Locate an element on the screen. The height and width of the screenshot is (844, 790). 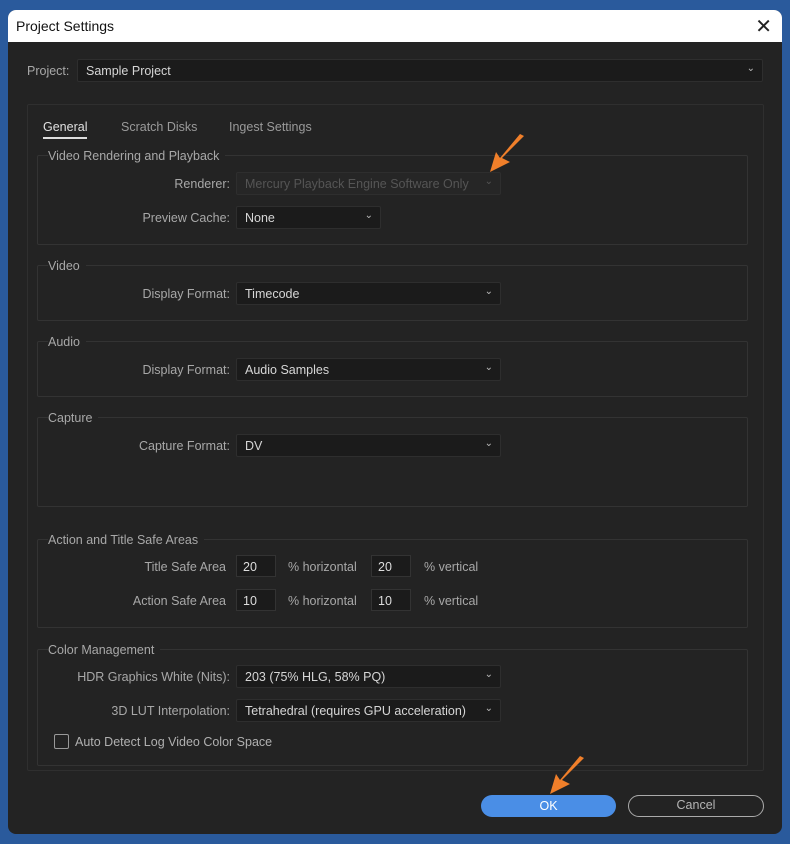
project-dropdown: Sample Project ⌄ is located at coordinates (420, 70).